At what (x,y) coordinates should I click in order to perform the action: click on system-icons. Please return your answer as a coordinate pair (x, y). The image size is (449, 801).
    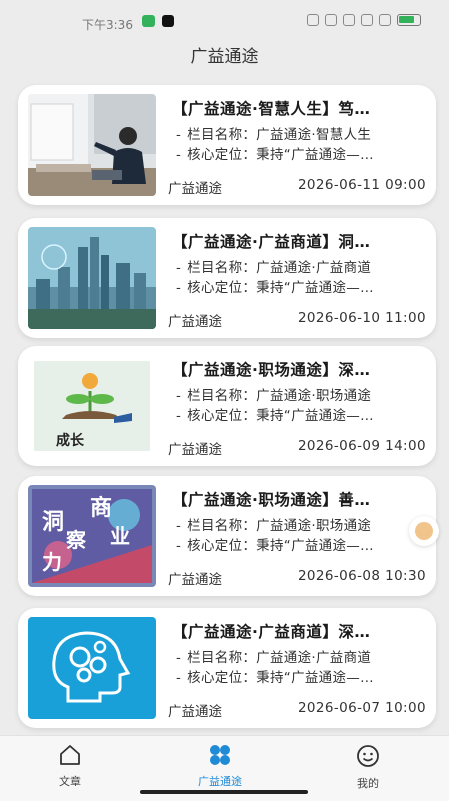
    Looking at the image, I should click on (364, 20).